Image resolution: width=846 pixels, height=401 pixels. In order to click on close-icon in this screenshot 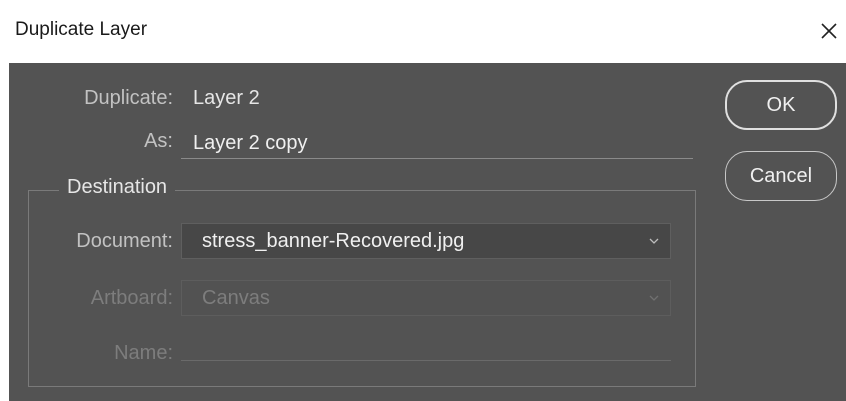, I will do `click(829, 31)`.